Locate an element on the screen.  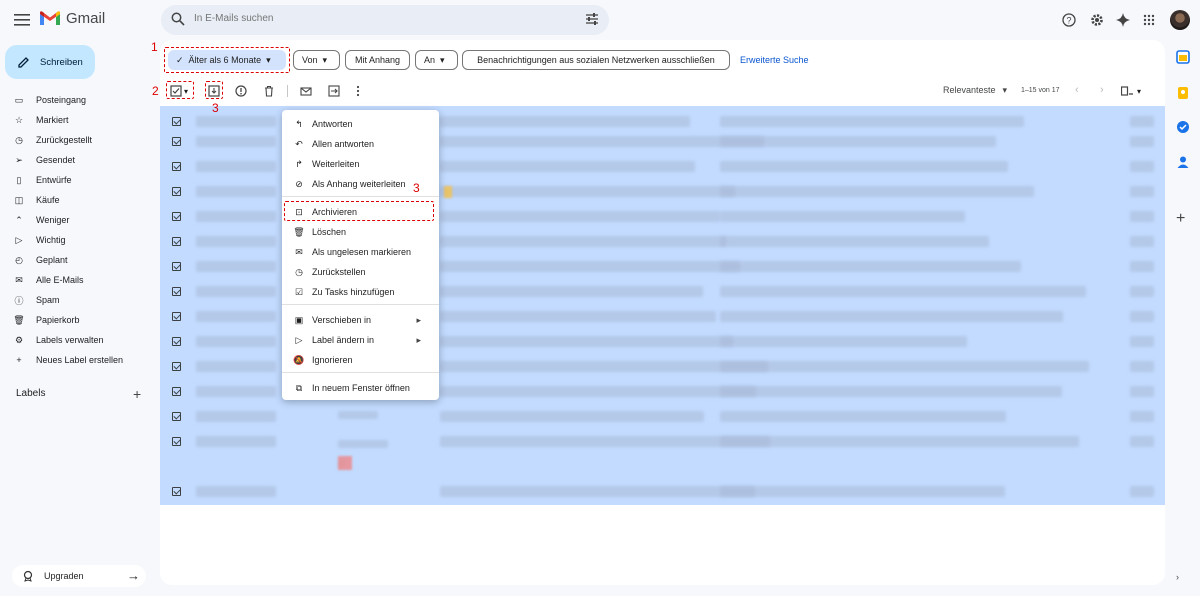
sidebar-item-alle-e-mails: ✉ Alle E-Mails is located at coordinates (77, 280).